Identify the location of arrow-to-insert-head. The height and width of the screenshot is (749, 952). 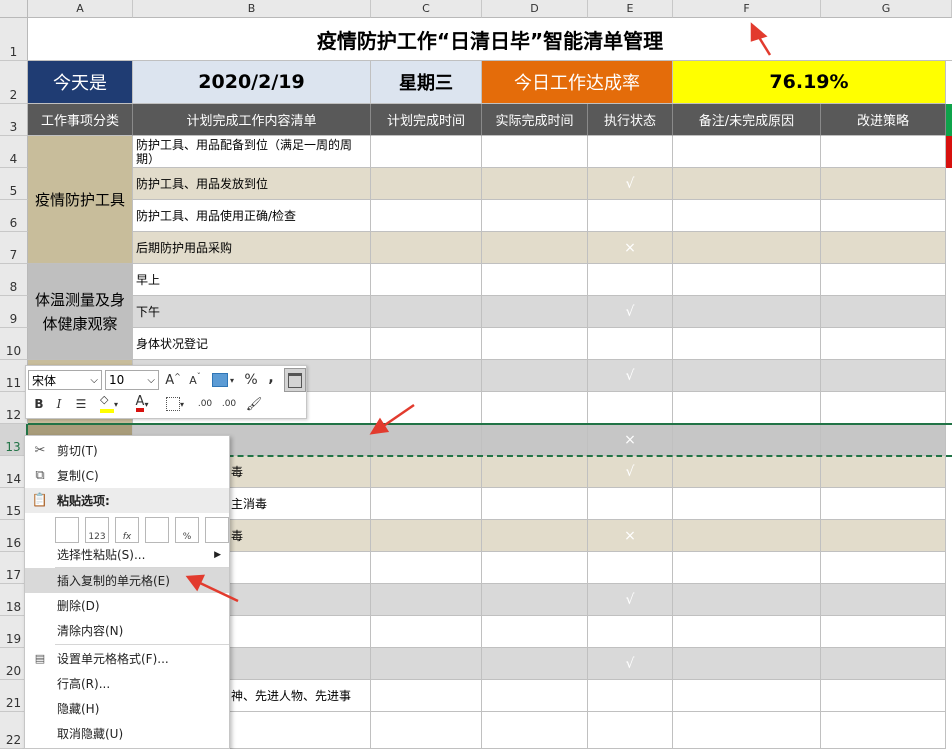
(195, 583).